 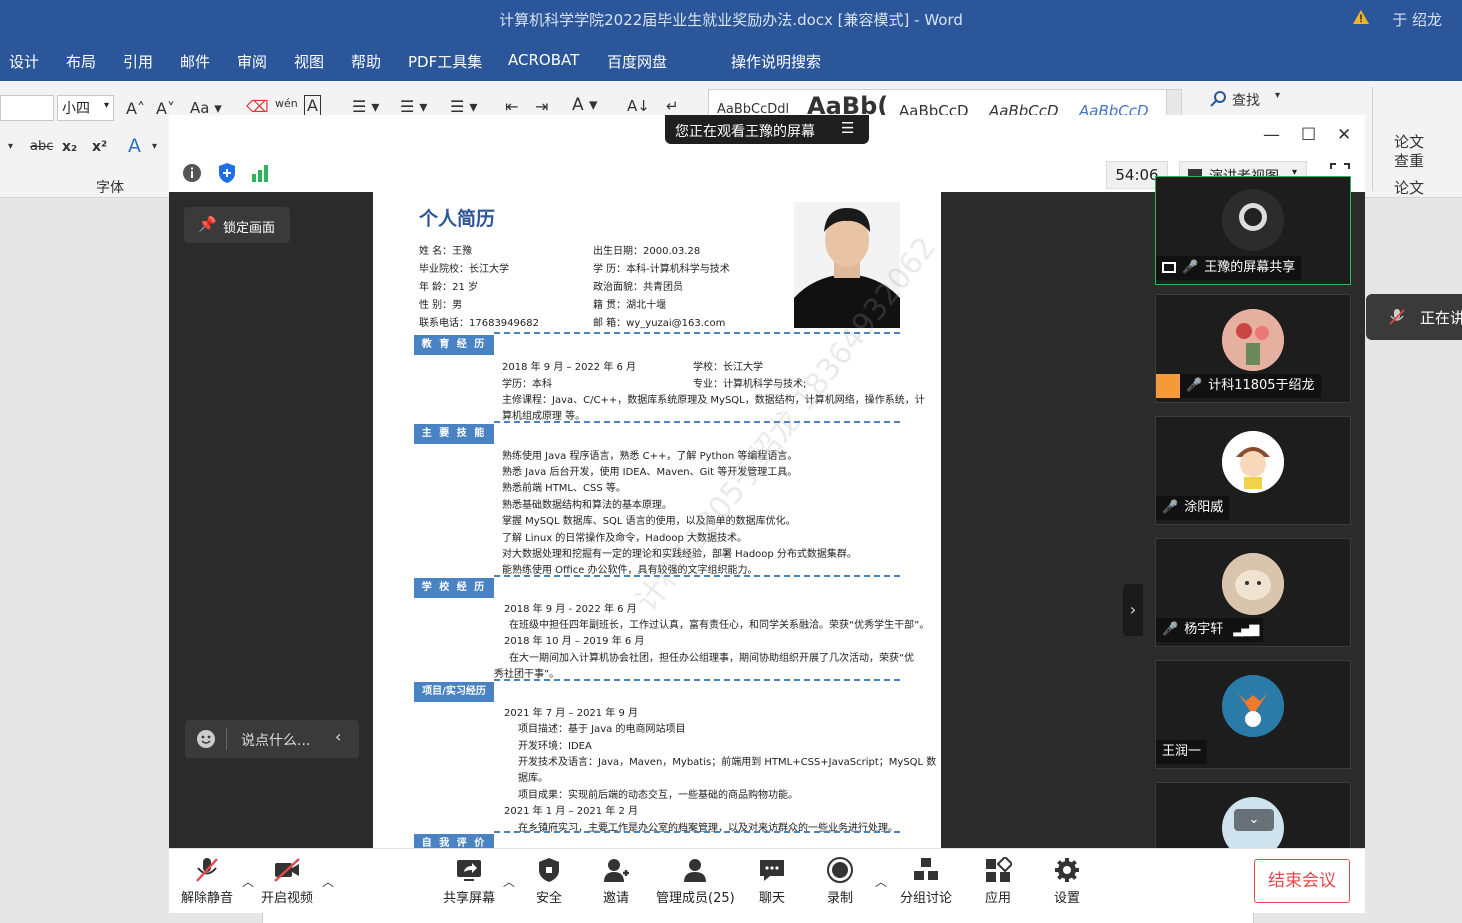 What do you see at coordinates (1409, 160) in the screenshot?
I see `paper-check-label-2: 查重` at bounding box center [1409, 160].